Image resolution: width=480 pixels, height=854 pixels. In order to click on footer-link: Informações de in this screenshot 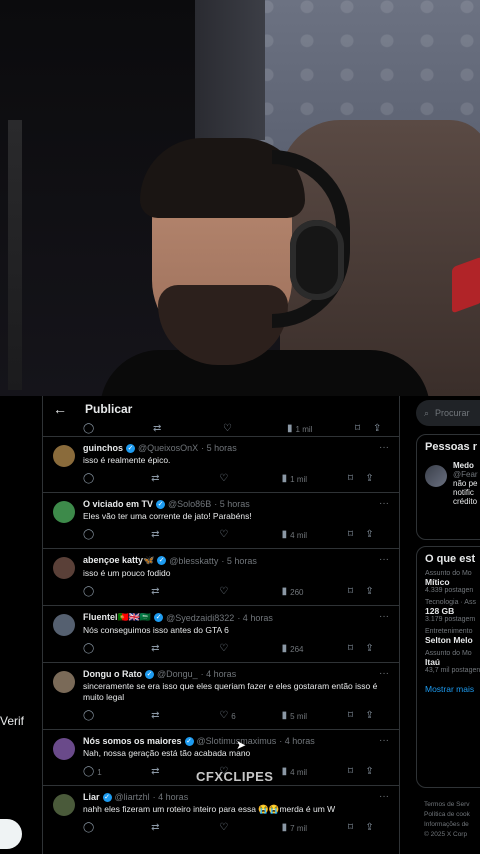, I will do `click(447, 825)`.